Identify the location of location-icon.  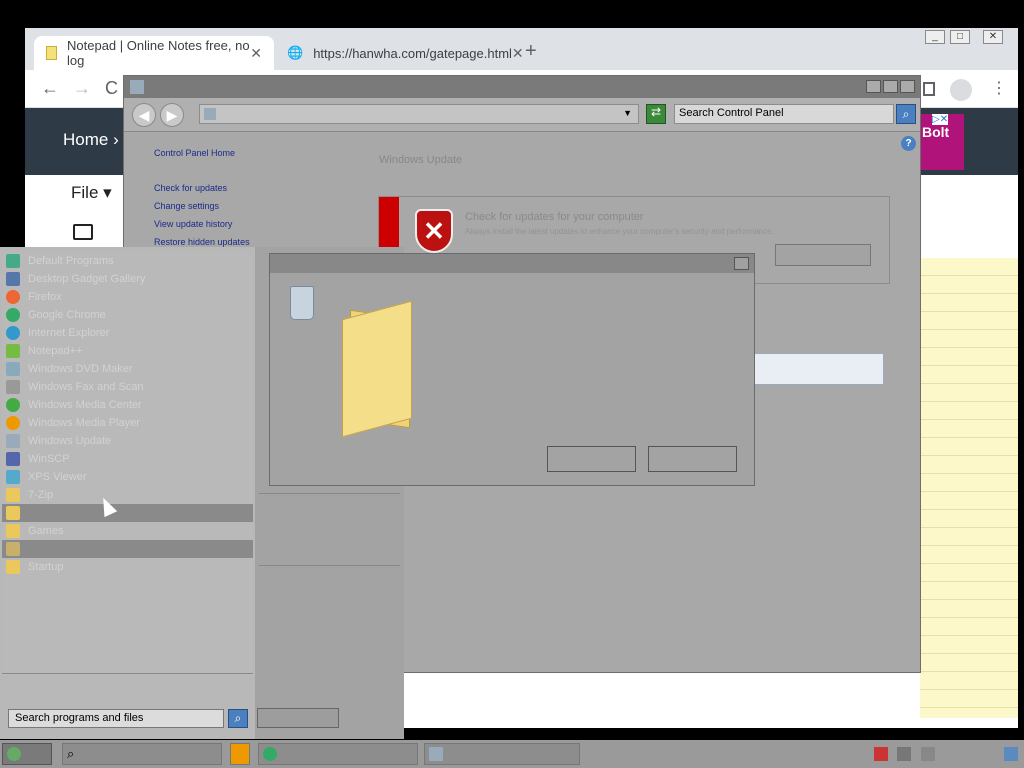
(210, 114).